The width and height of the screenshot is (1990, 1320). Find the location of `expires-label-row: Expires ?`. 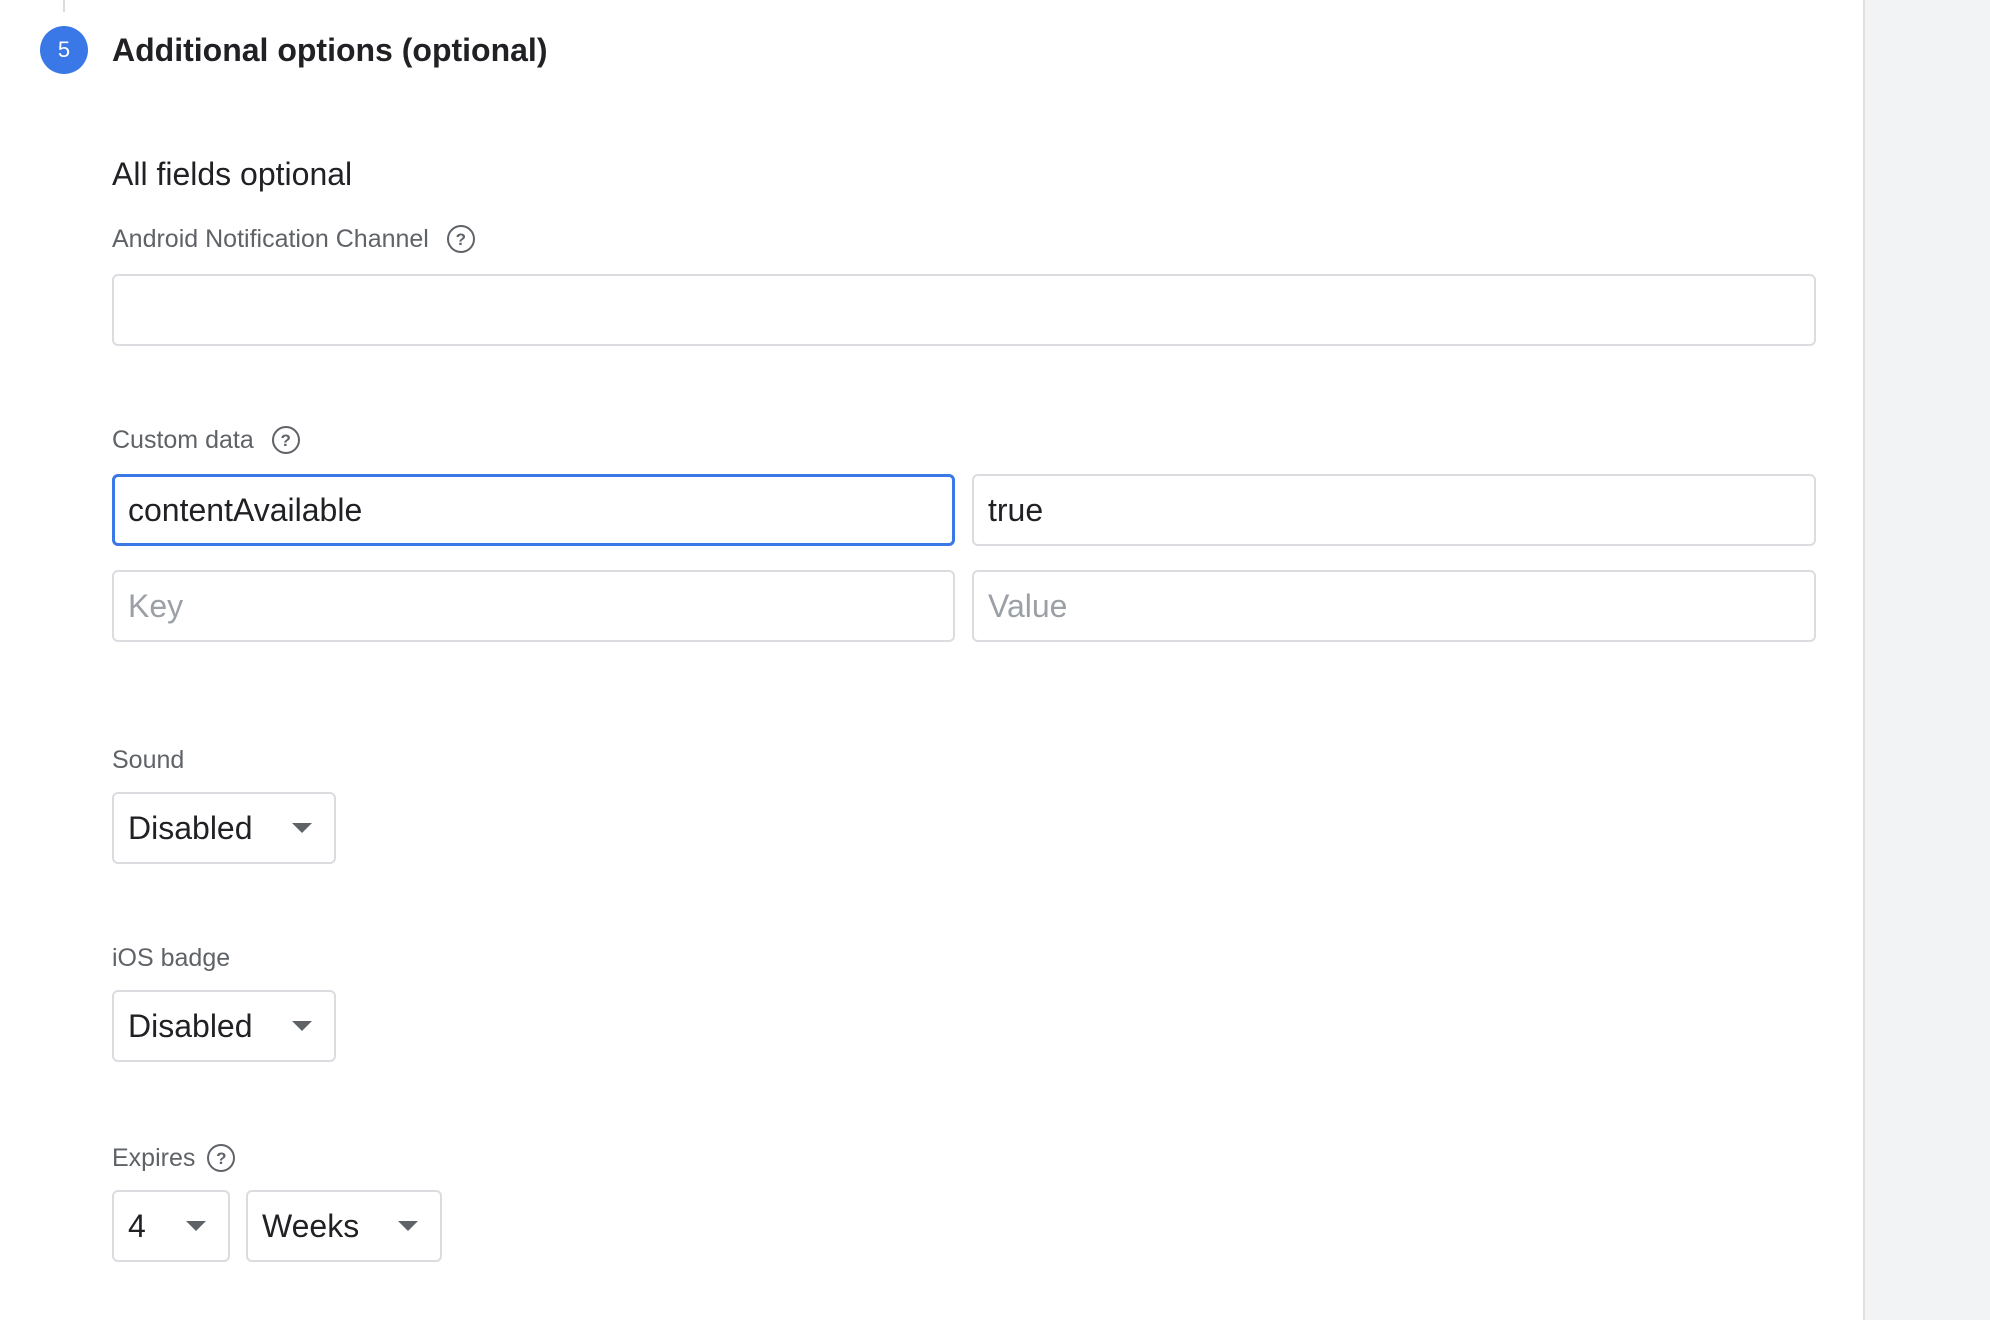

expires-label-row: Expires ? is located at coordinates (174, 1158).